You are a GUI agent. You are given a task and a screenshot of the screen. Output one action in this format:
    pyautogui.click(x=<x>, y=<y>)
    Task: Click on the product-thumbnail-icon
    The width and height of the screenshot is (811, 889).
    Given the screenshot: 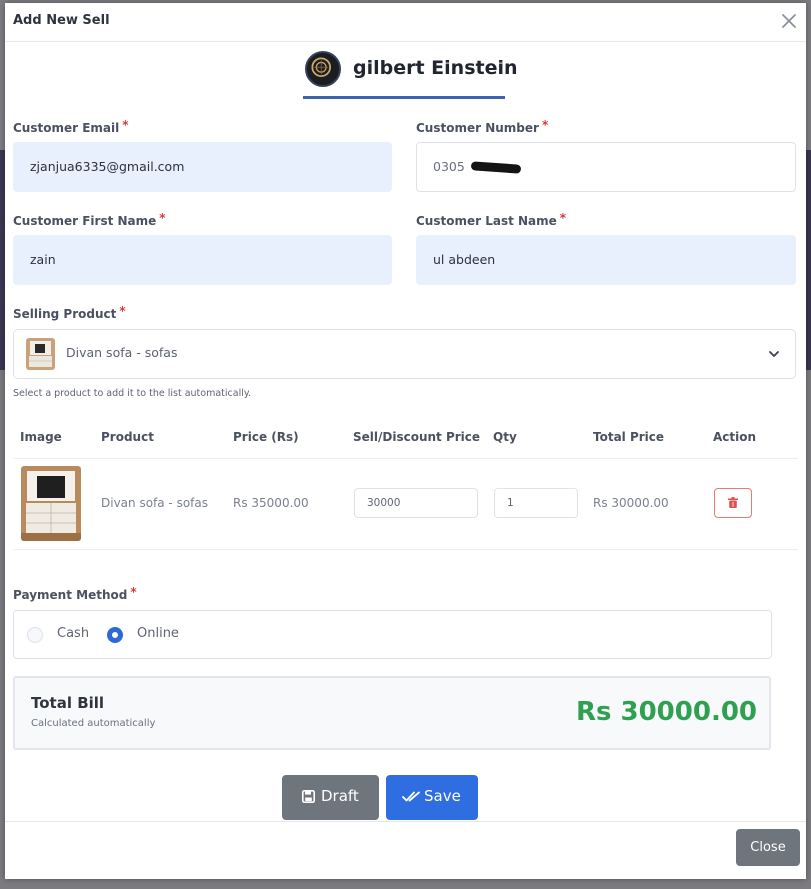 What is the action you would take?
    pyautogui.click(x=40, y=354)
    